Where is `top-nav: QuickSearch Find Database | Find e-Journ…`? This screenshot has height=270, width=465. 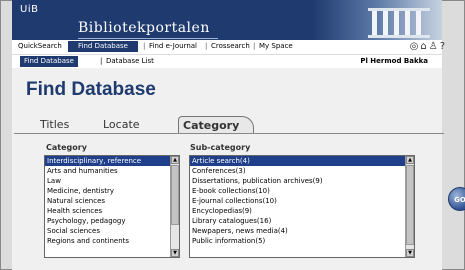
top-nav: QuickSearch Find Database | Find e-Journ… is located at coordinates (227, 47).